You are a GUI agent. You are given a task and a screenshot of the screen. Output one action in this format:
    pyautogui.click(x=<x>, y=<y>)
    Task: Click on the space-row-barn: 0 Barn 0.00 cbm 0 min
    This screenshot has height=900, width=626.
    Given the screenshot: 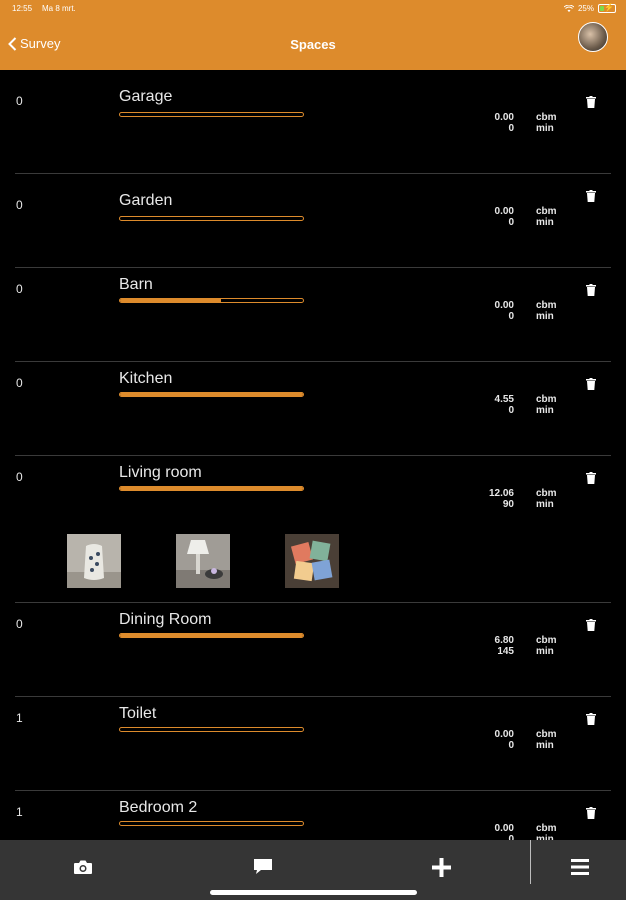 What is the action you would take?
    pyautogui.click(x=313, y=315)
    